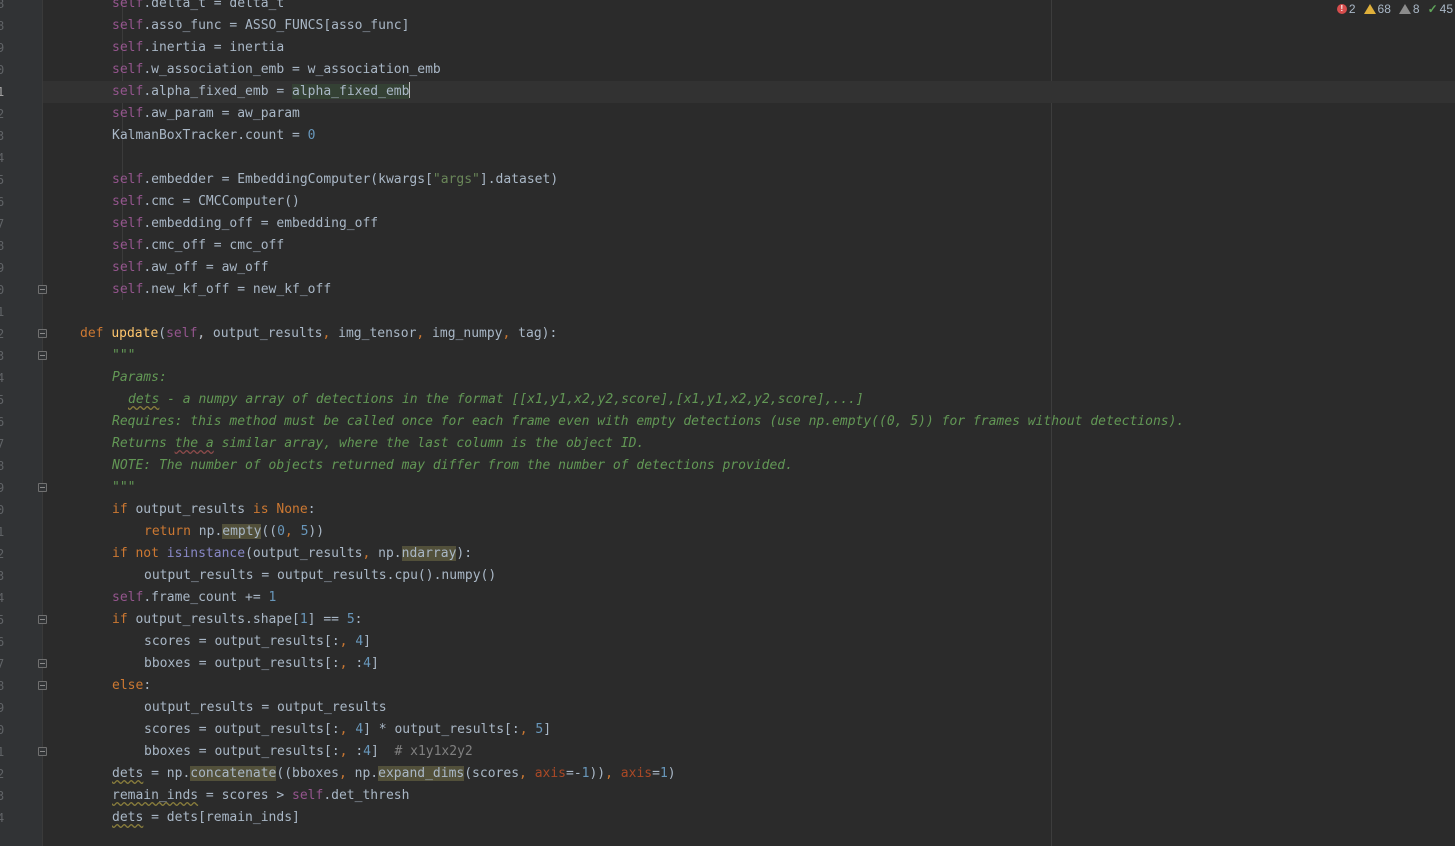  I want to click on weak-warning-icon, so click(1404, 9).